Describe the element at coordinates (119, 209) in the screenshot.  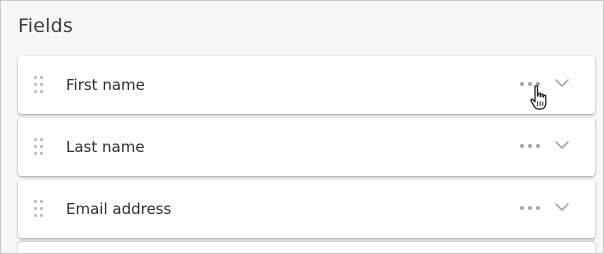
I see `field-label: Email address` at that location.